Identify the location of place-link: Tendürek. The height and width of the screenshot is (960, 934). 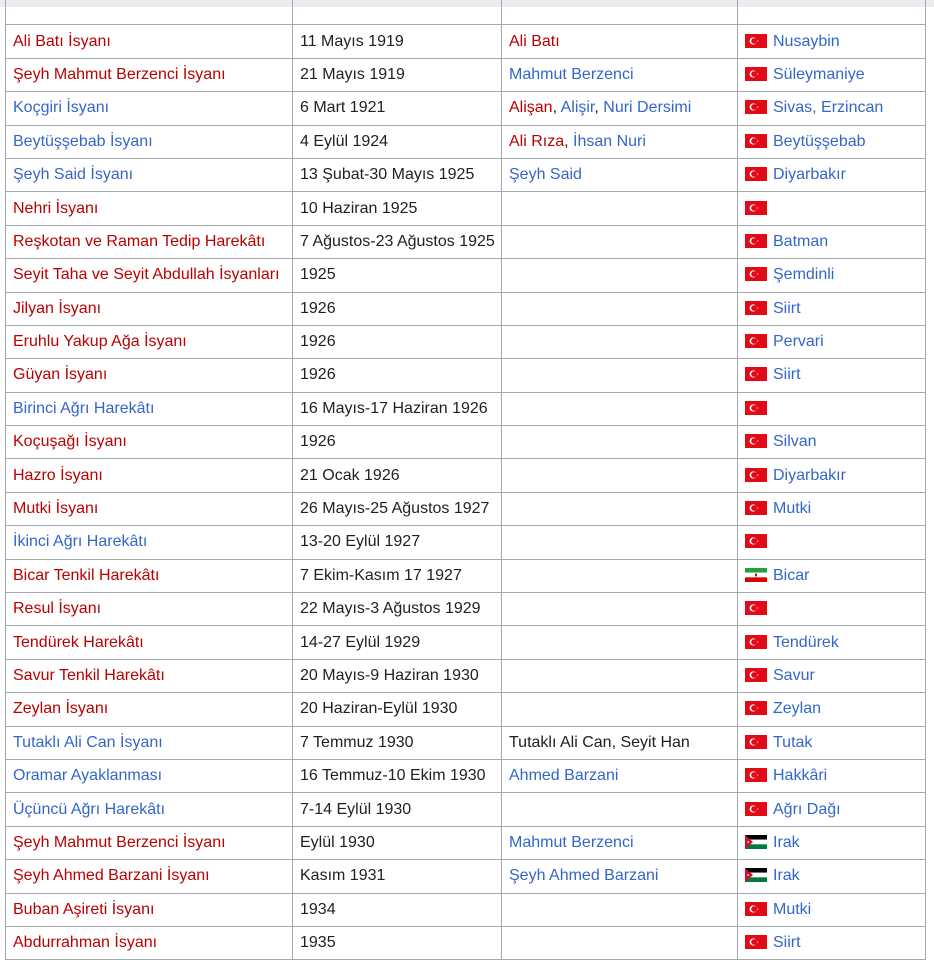
(806, 642).